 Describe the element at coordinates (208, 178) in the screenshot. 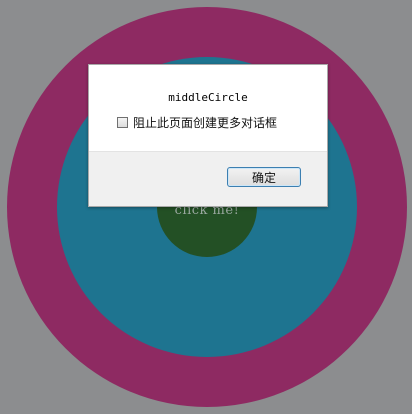

I see `dialog-footer: 确定` at that location.